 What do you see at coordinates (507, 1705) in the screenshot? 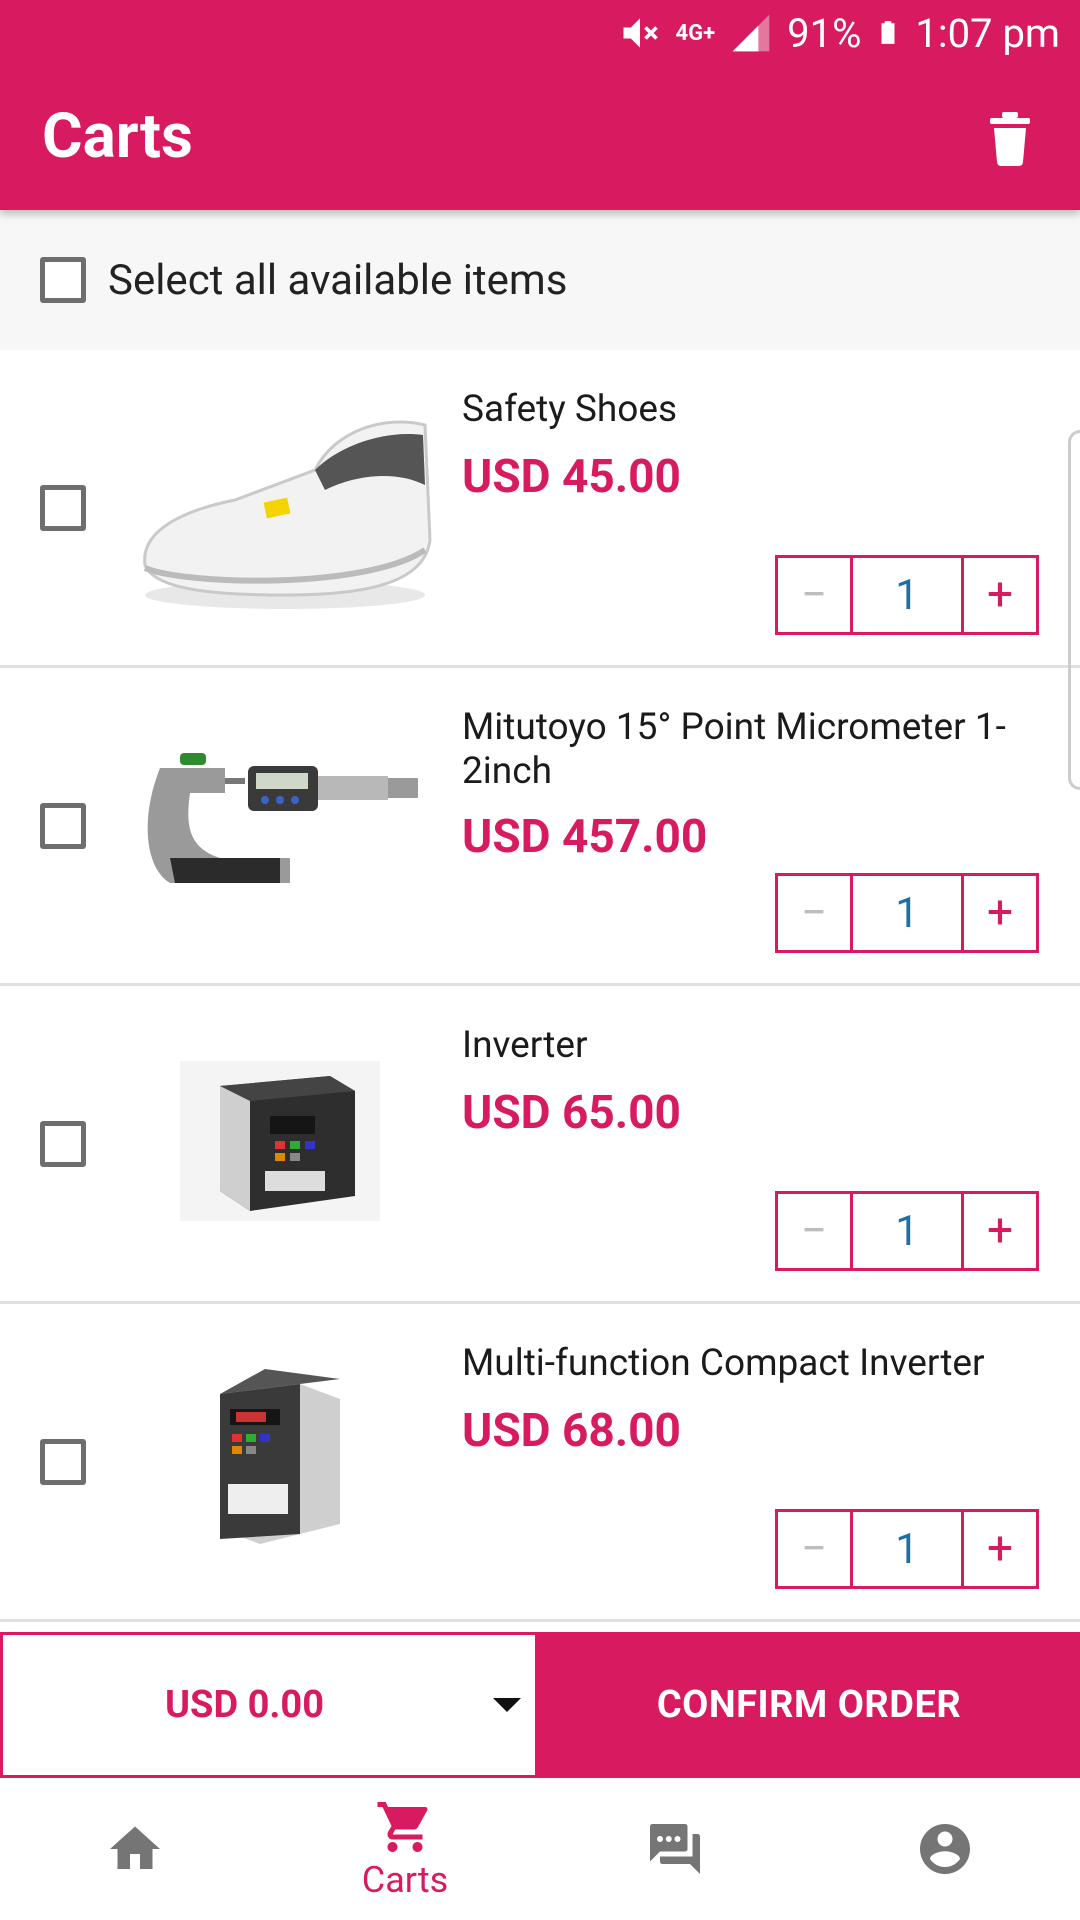
I see `caret-down-icon` at bounding box center [507, 1705].